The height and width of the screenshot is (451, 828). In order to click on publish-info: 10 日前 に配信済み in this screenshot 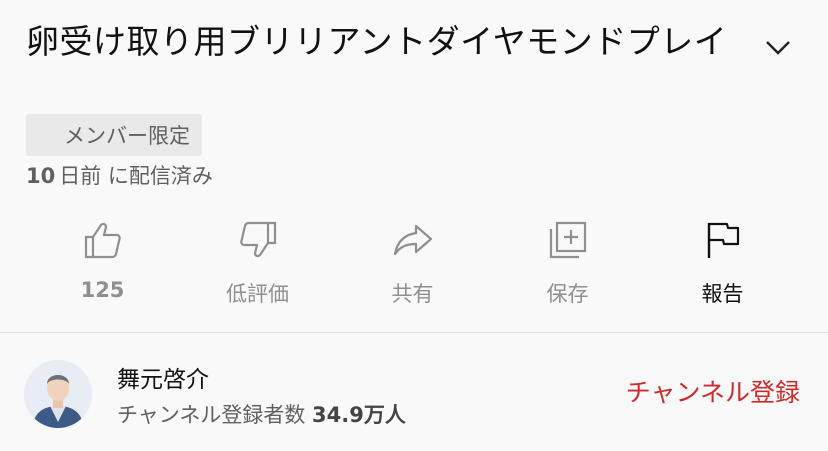, I will do `click(119, 175)`.